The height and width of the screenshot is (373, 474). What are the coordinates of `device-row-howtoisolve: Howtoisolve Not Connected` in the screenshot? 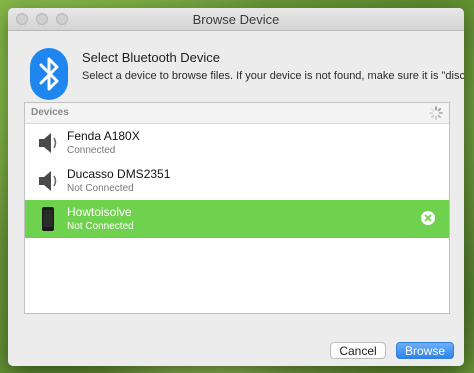 It's located at (237, 219).